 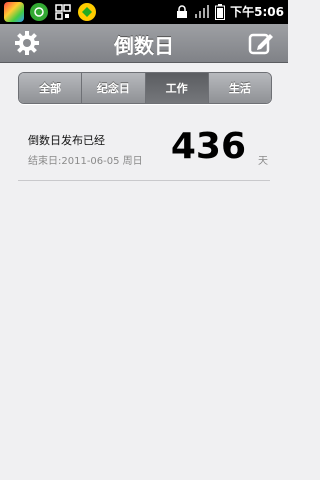 What do you see at coordinates (50, 12) in the screenshot?
I see `notification-icons` at bounding box center [50, 12].